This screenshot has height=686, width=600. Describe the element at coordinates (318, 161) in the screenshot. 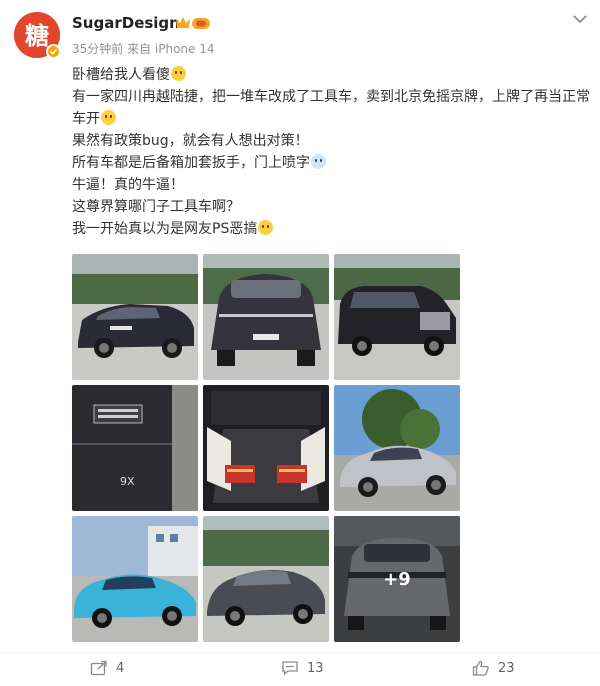

I see `confused-emoji-icon` at that location.